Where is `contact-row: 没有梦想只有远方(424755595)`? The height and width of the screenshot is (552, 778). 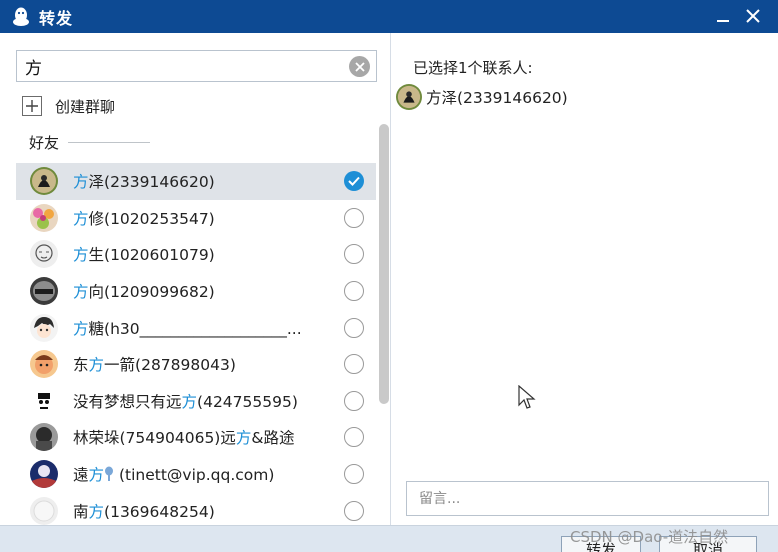
contact-row: 没有梦想只有远方(424755595) is located at coordinates (196, 401).